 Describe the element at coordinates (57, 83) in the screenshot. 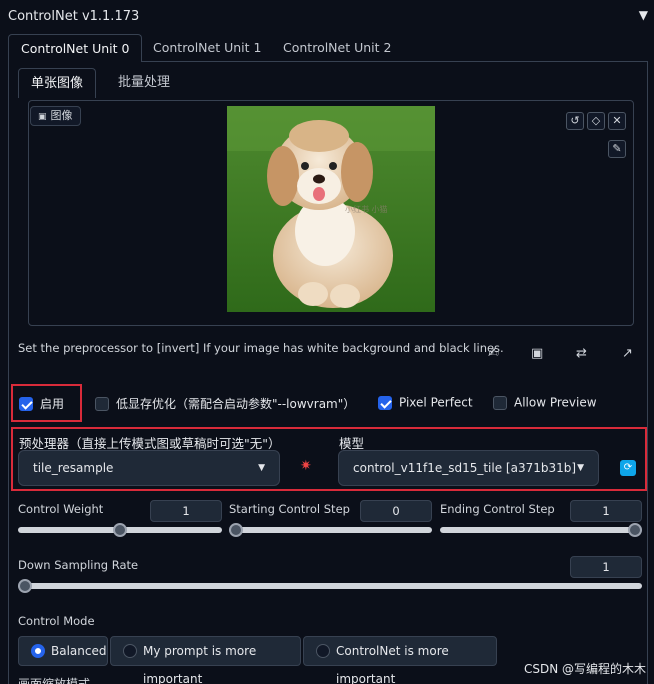

I see `tab-single-image: 单张图像` at that location.